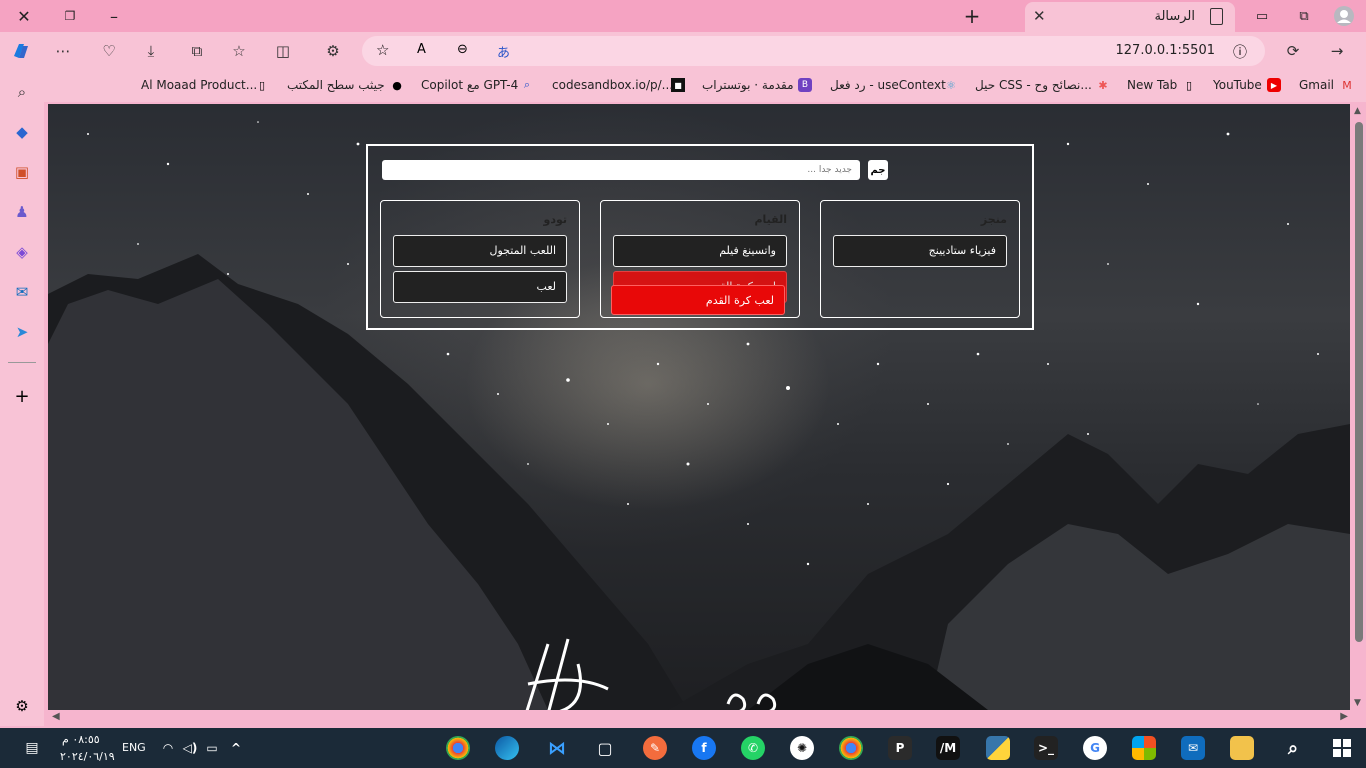  I want to click on tab-title: الرسالة, so click(1174, 16).